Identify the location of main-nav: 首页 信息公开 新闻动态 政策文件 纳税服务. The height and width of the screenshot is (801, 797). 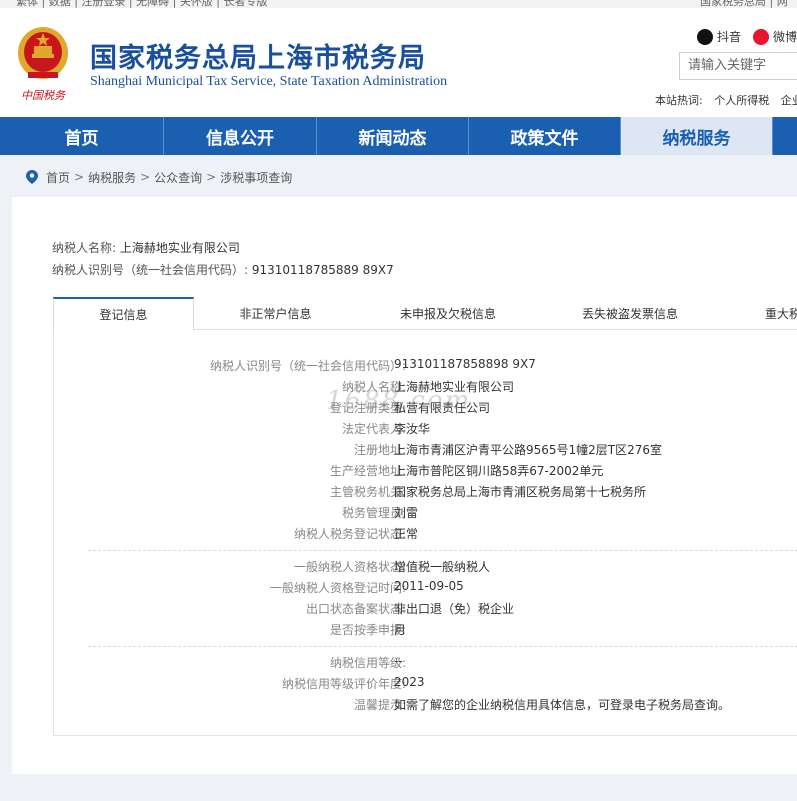
(398, 136).